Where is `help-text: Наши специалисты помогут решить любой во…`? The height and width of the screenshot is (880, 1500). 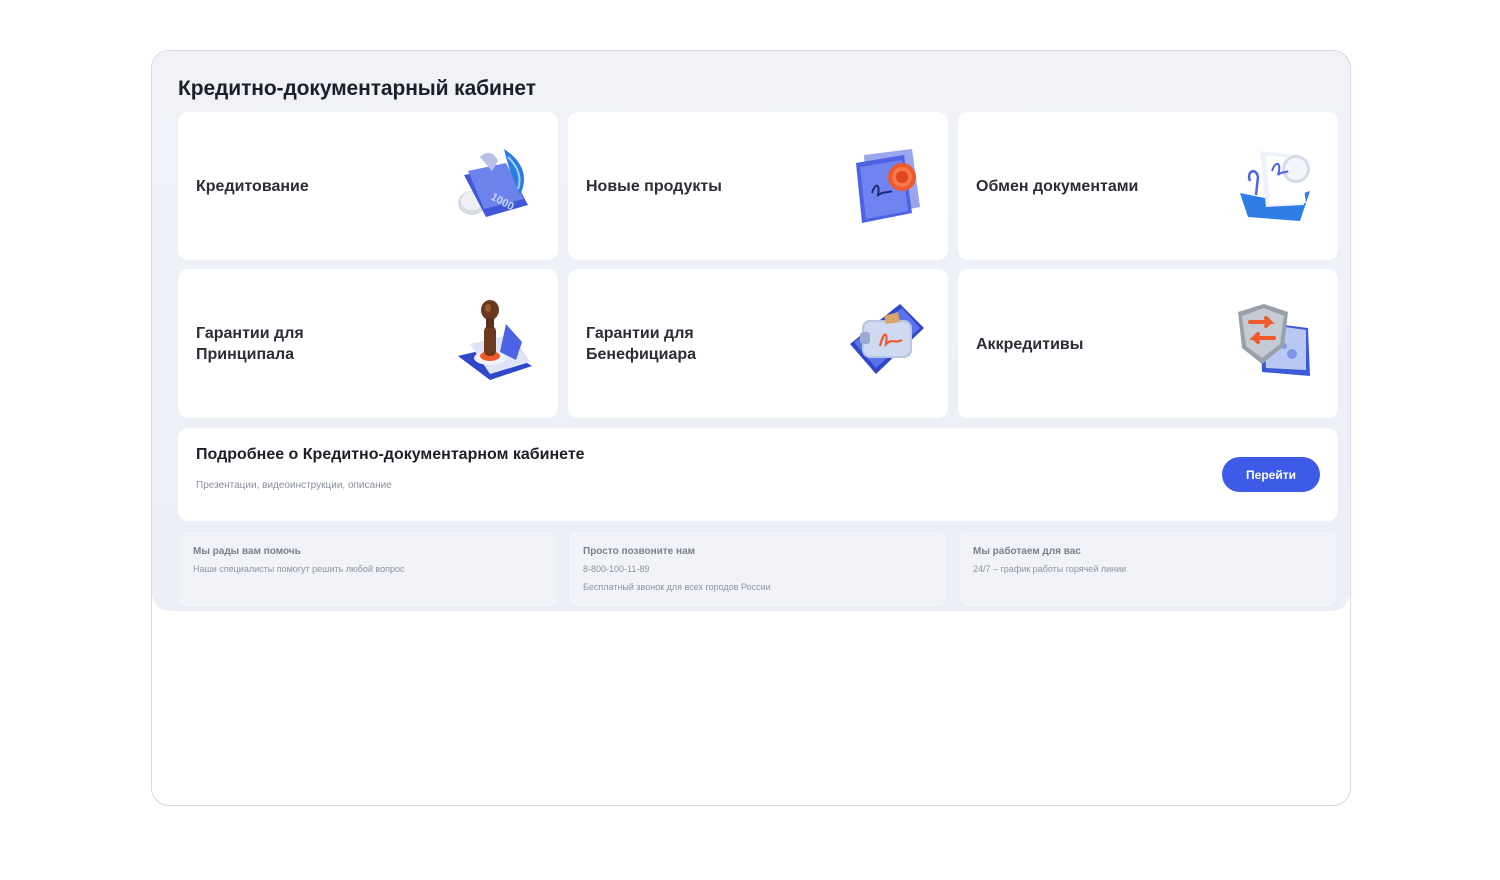 help-text: Наши специалисты помогут решить любой во… is located at coordinates (299, 569).